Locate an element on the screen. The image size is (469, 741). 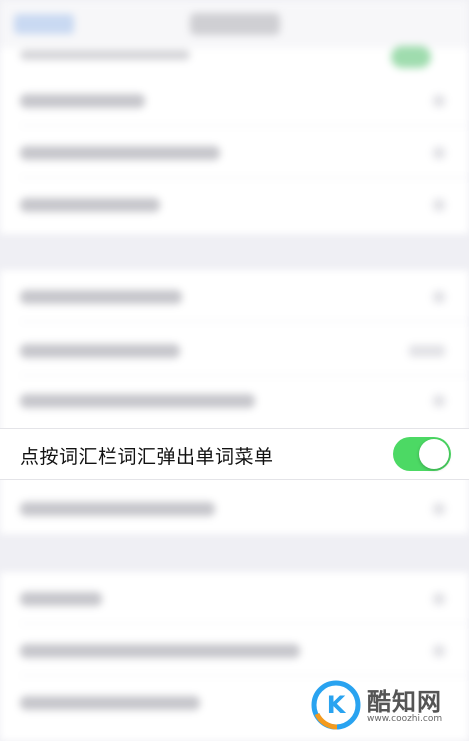
nav-title is located at coordinates (235, 24).